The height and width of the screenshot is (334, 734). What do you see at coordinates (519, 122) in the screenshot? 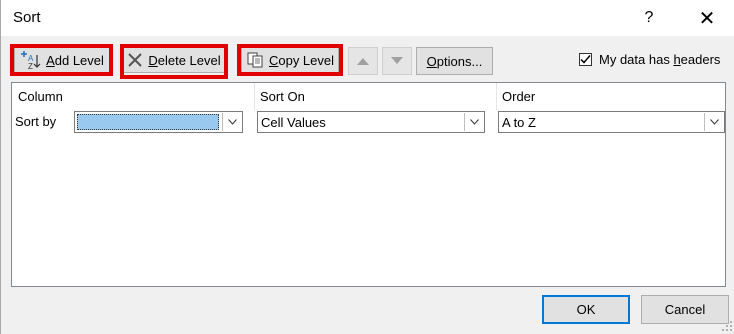
I see `order-value: A to Z` at bounding box center [519, 122].